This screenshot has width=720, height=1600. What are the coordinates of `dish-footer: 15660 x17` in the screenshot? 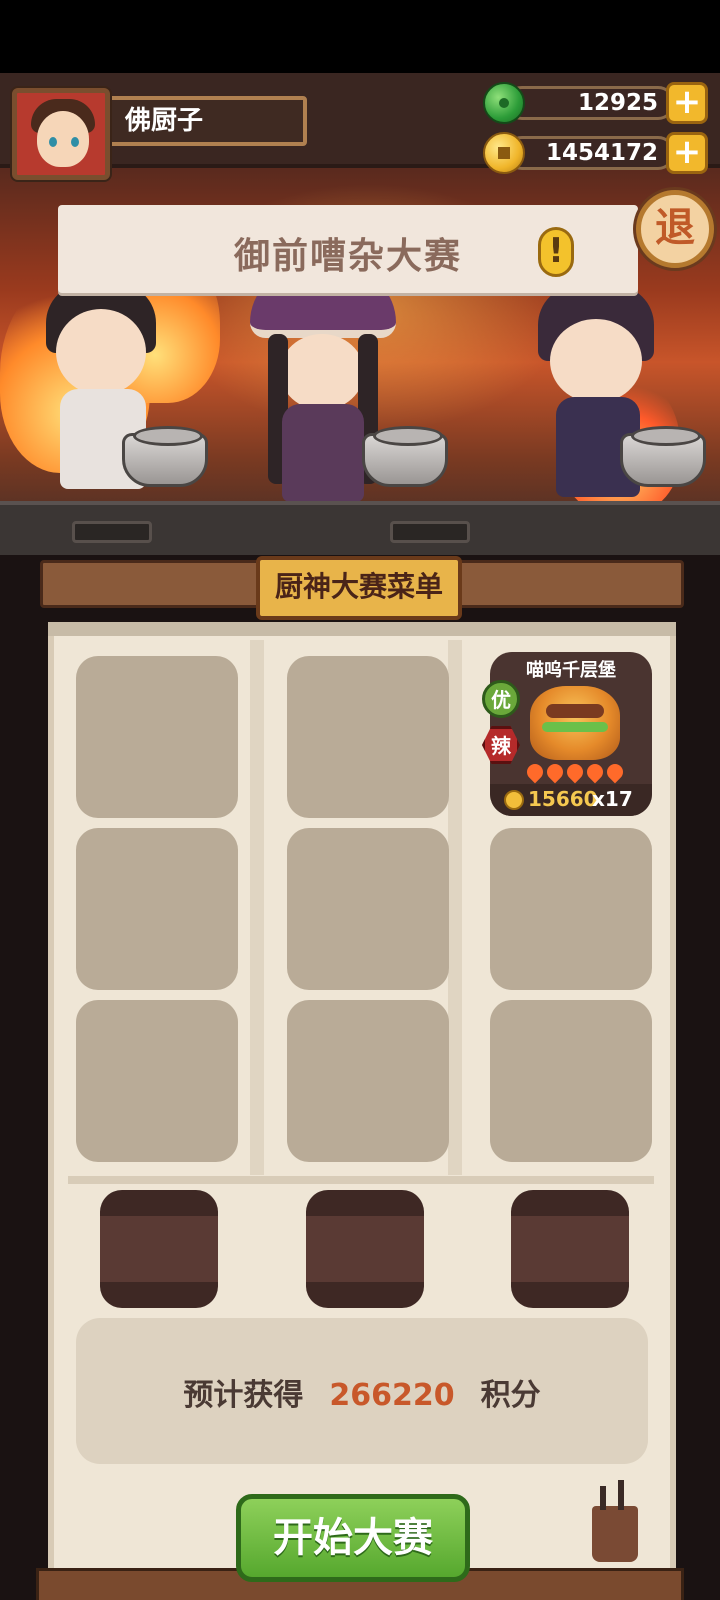 It's located at (571, 800).